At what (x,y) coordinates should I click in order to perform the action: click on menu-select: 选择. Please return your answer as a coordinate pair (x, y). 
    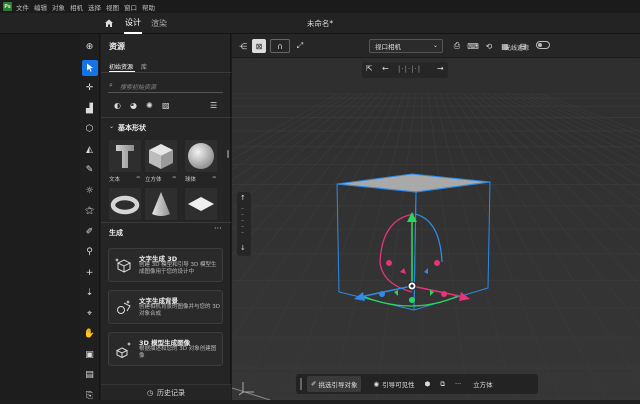
    Looking at the image, I should click on (94, 7).